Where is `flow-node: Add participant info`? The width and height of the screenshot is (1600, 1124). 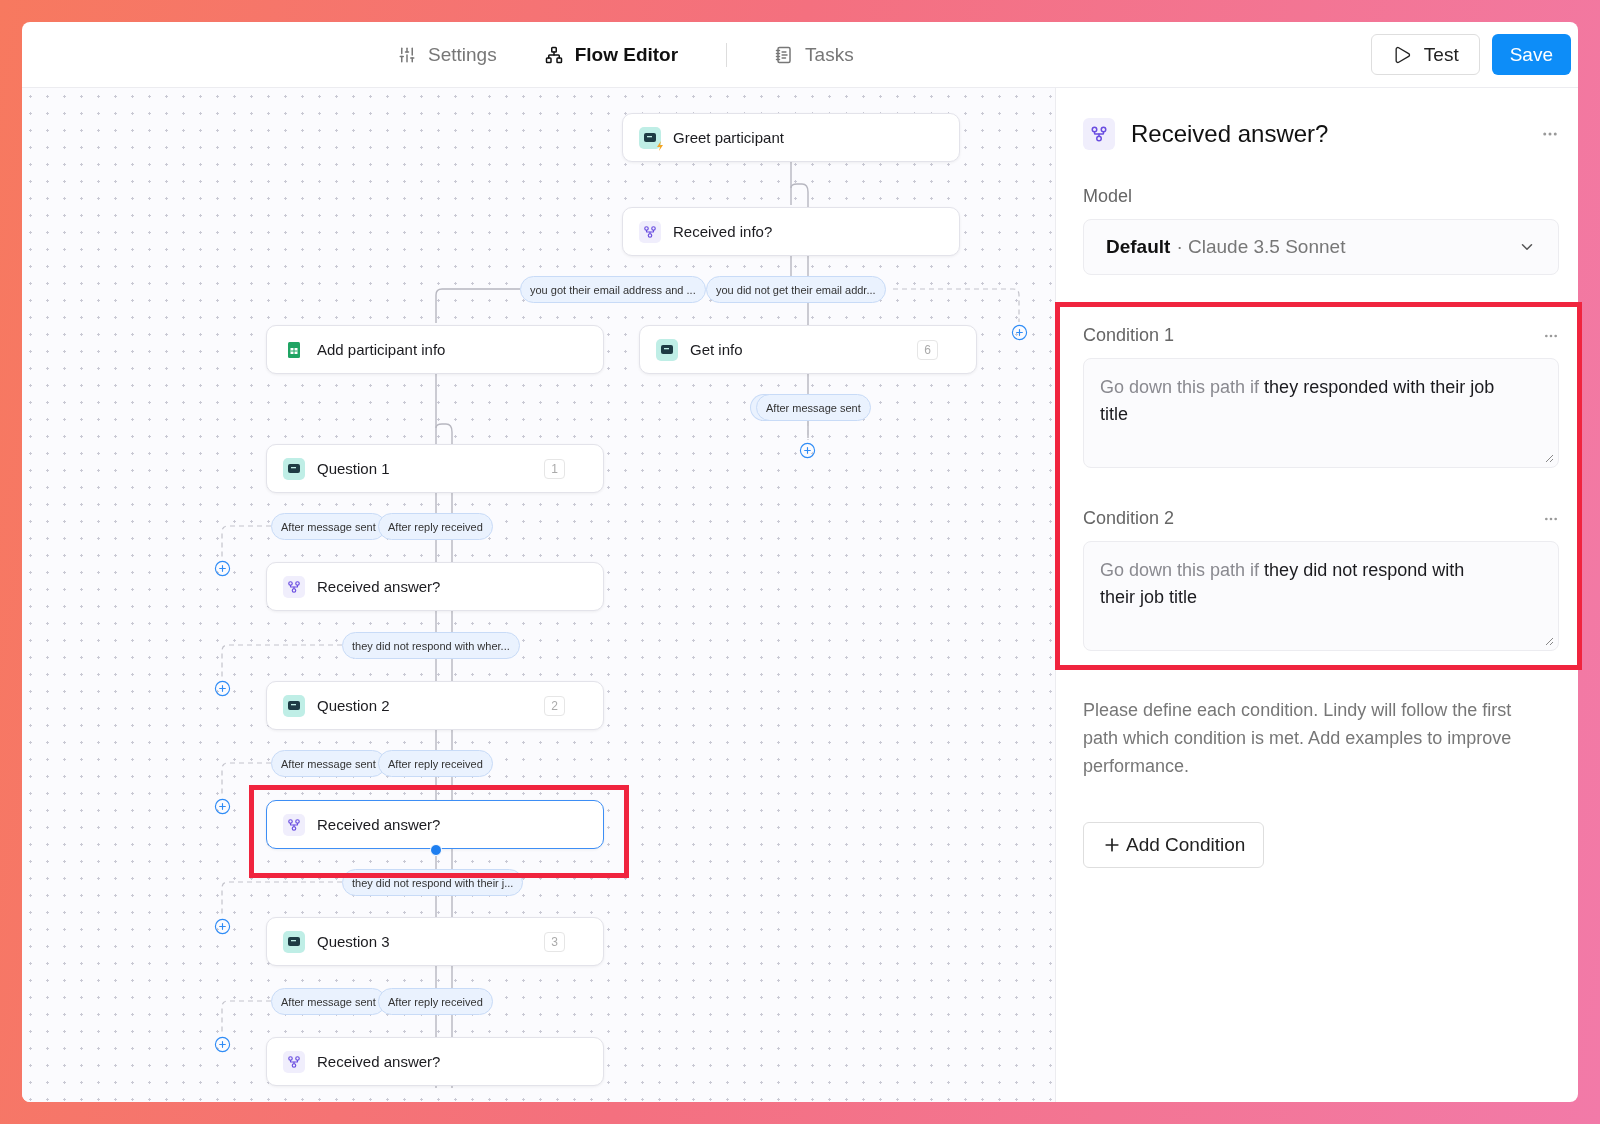 flow-node: Add participant info is located at coordinates (435, 349).